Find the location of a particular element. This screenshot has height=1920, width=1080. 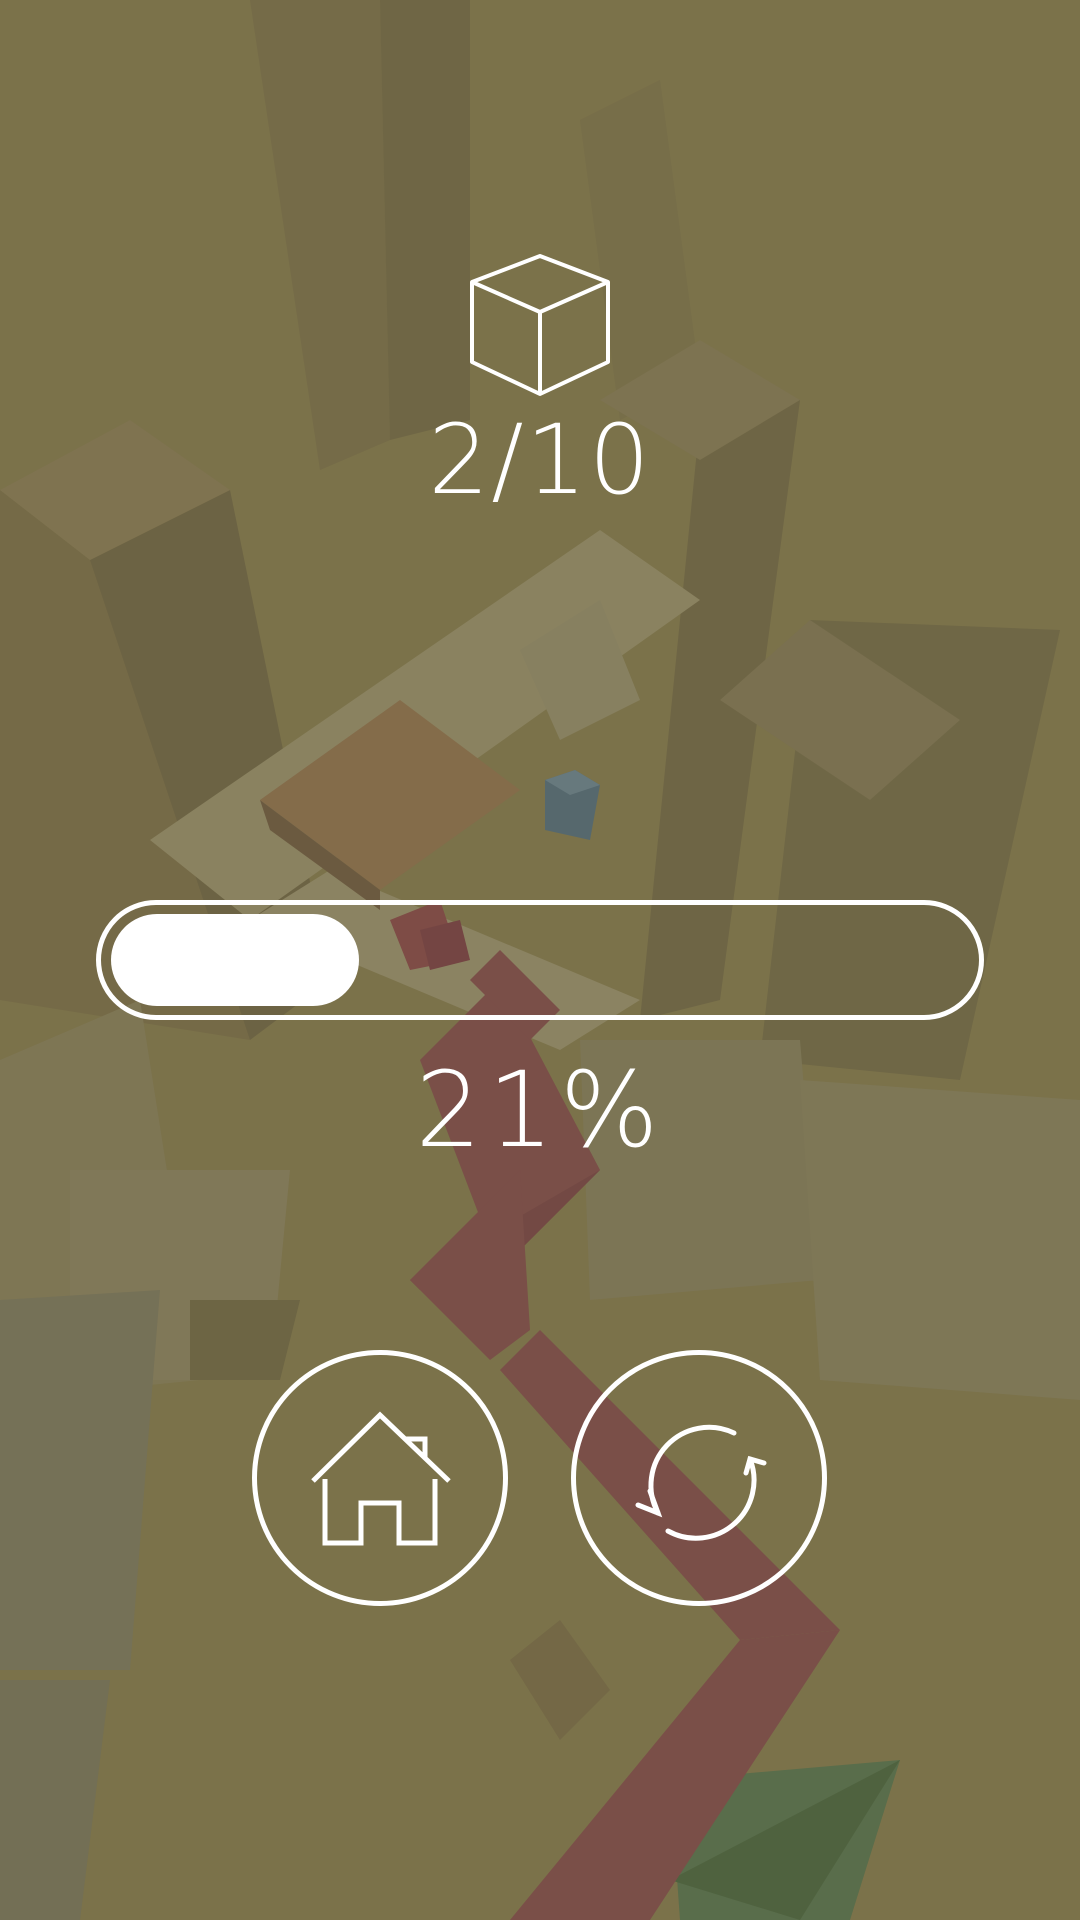

level-progress-bar is located at coordinates (540, 960).